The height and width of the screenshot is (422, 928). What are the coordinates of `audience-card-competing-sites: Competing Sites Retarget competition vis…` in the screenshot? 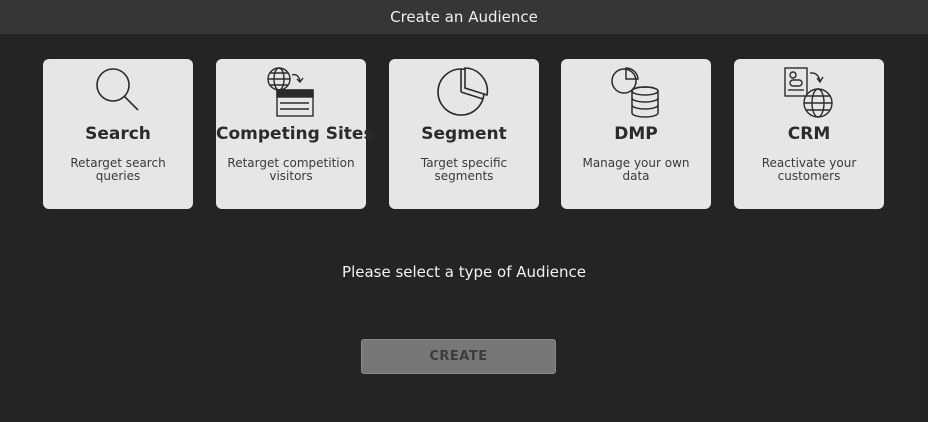 It's located at (295, 134).